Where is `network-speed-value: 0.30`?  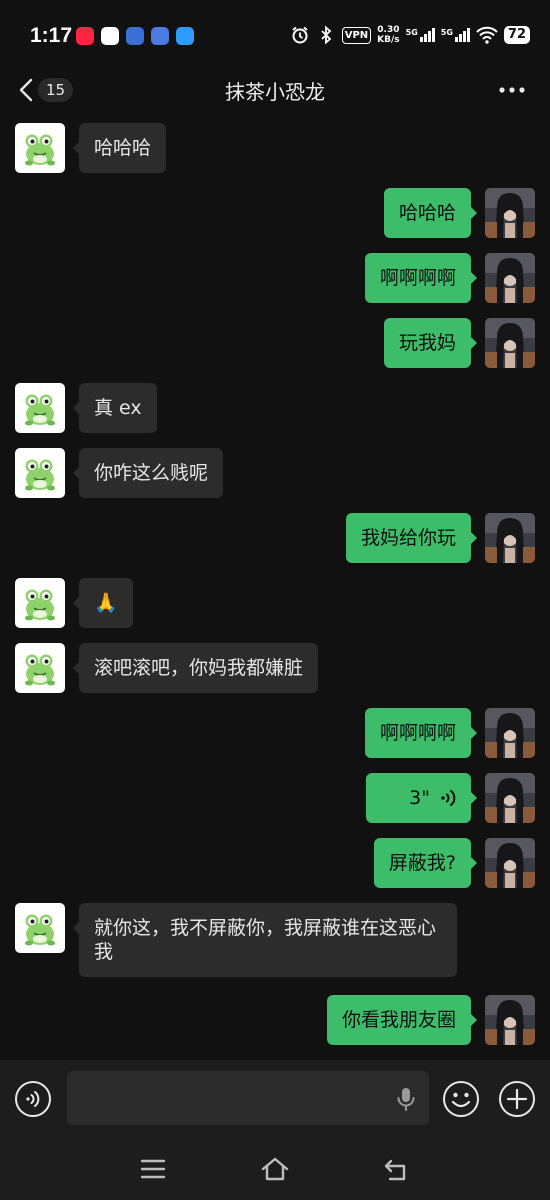 network-speed-value: 0.30 is located at coordinates (388, 30).